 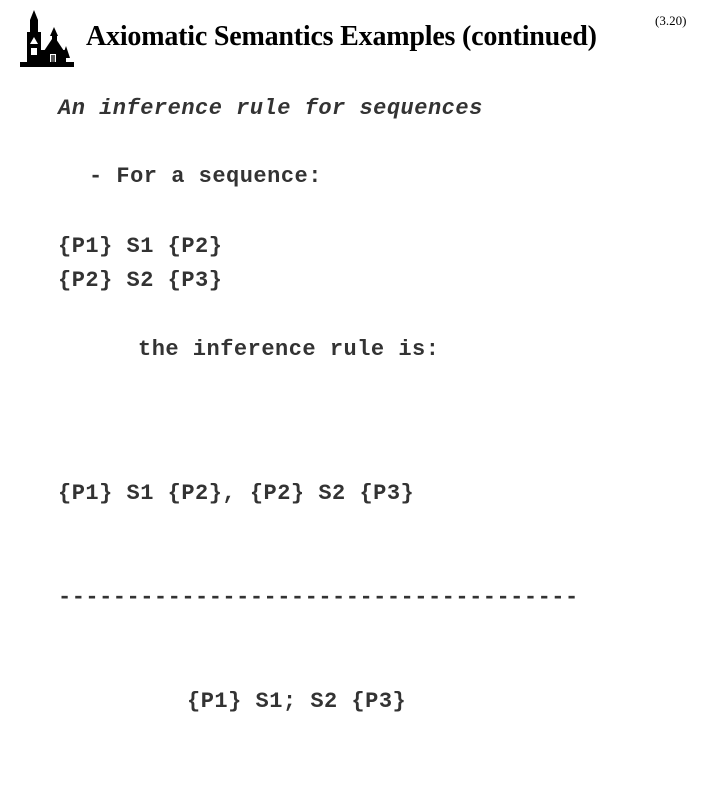 What do you see at coordinates (140, 263) in the screenshot?
I see `premise-block: {P1} S1 {P2} {P2} S2 {P3}` at bounding box center [140, 263].